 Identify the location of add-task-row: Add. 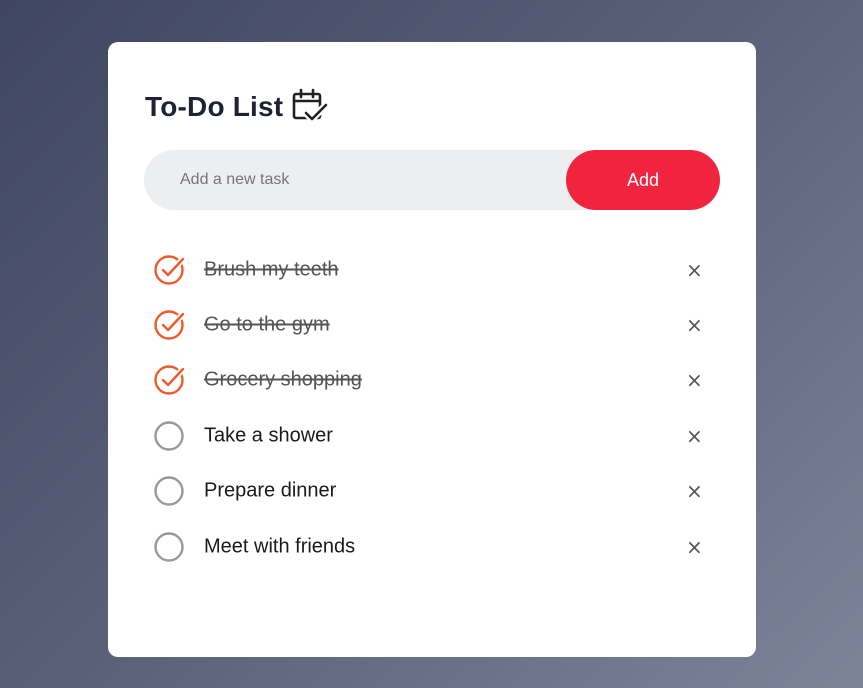
(432, 180).